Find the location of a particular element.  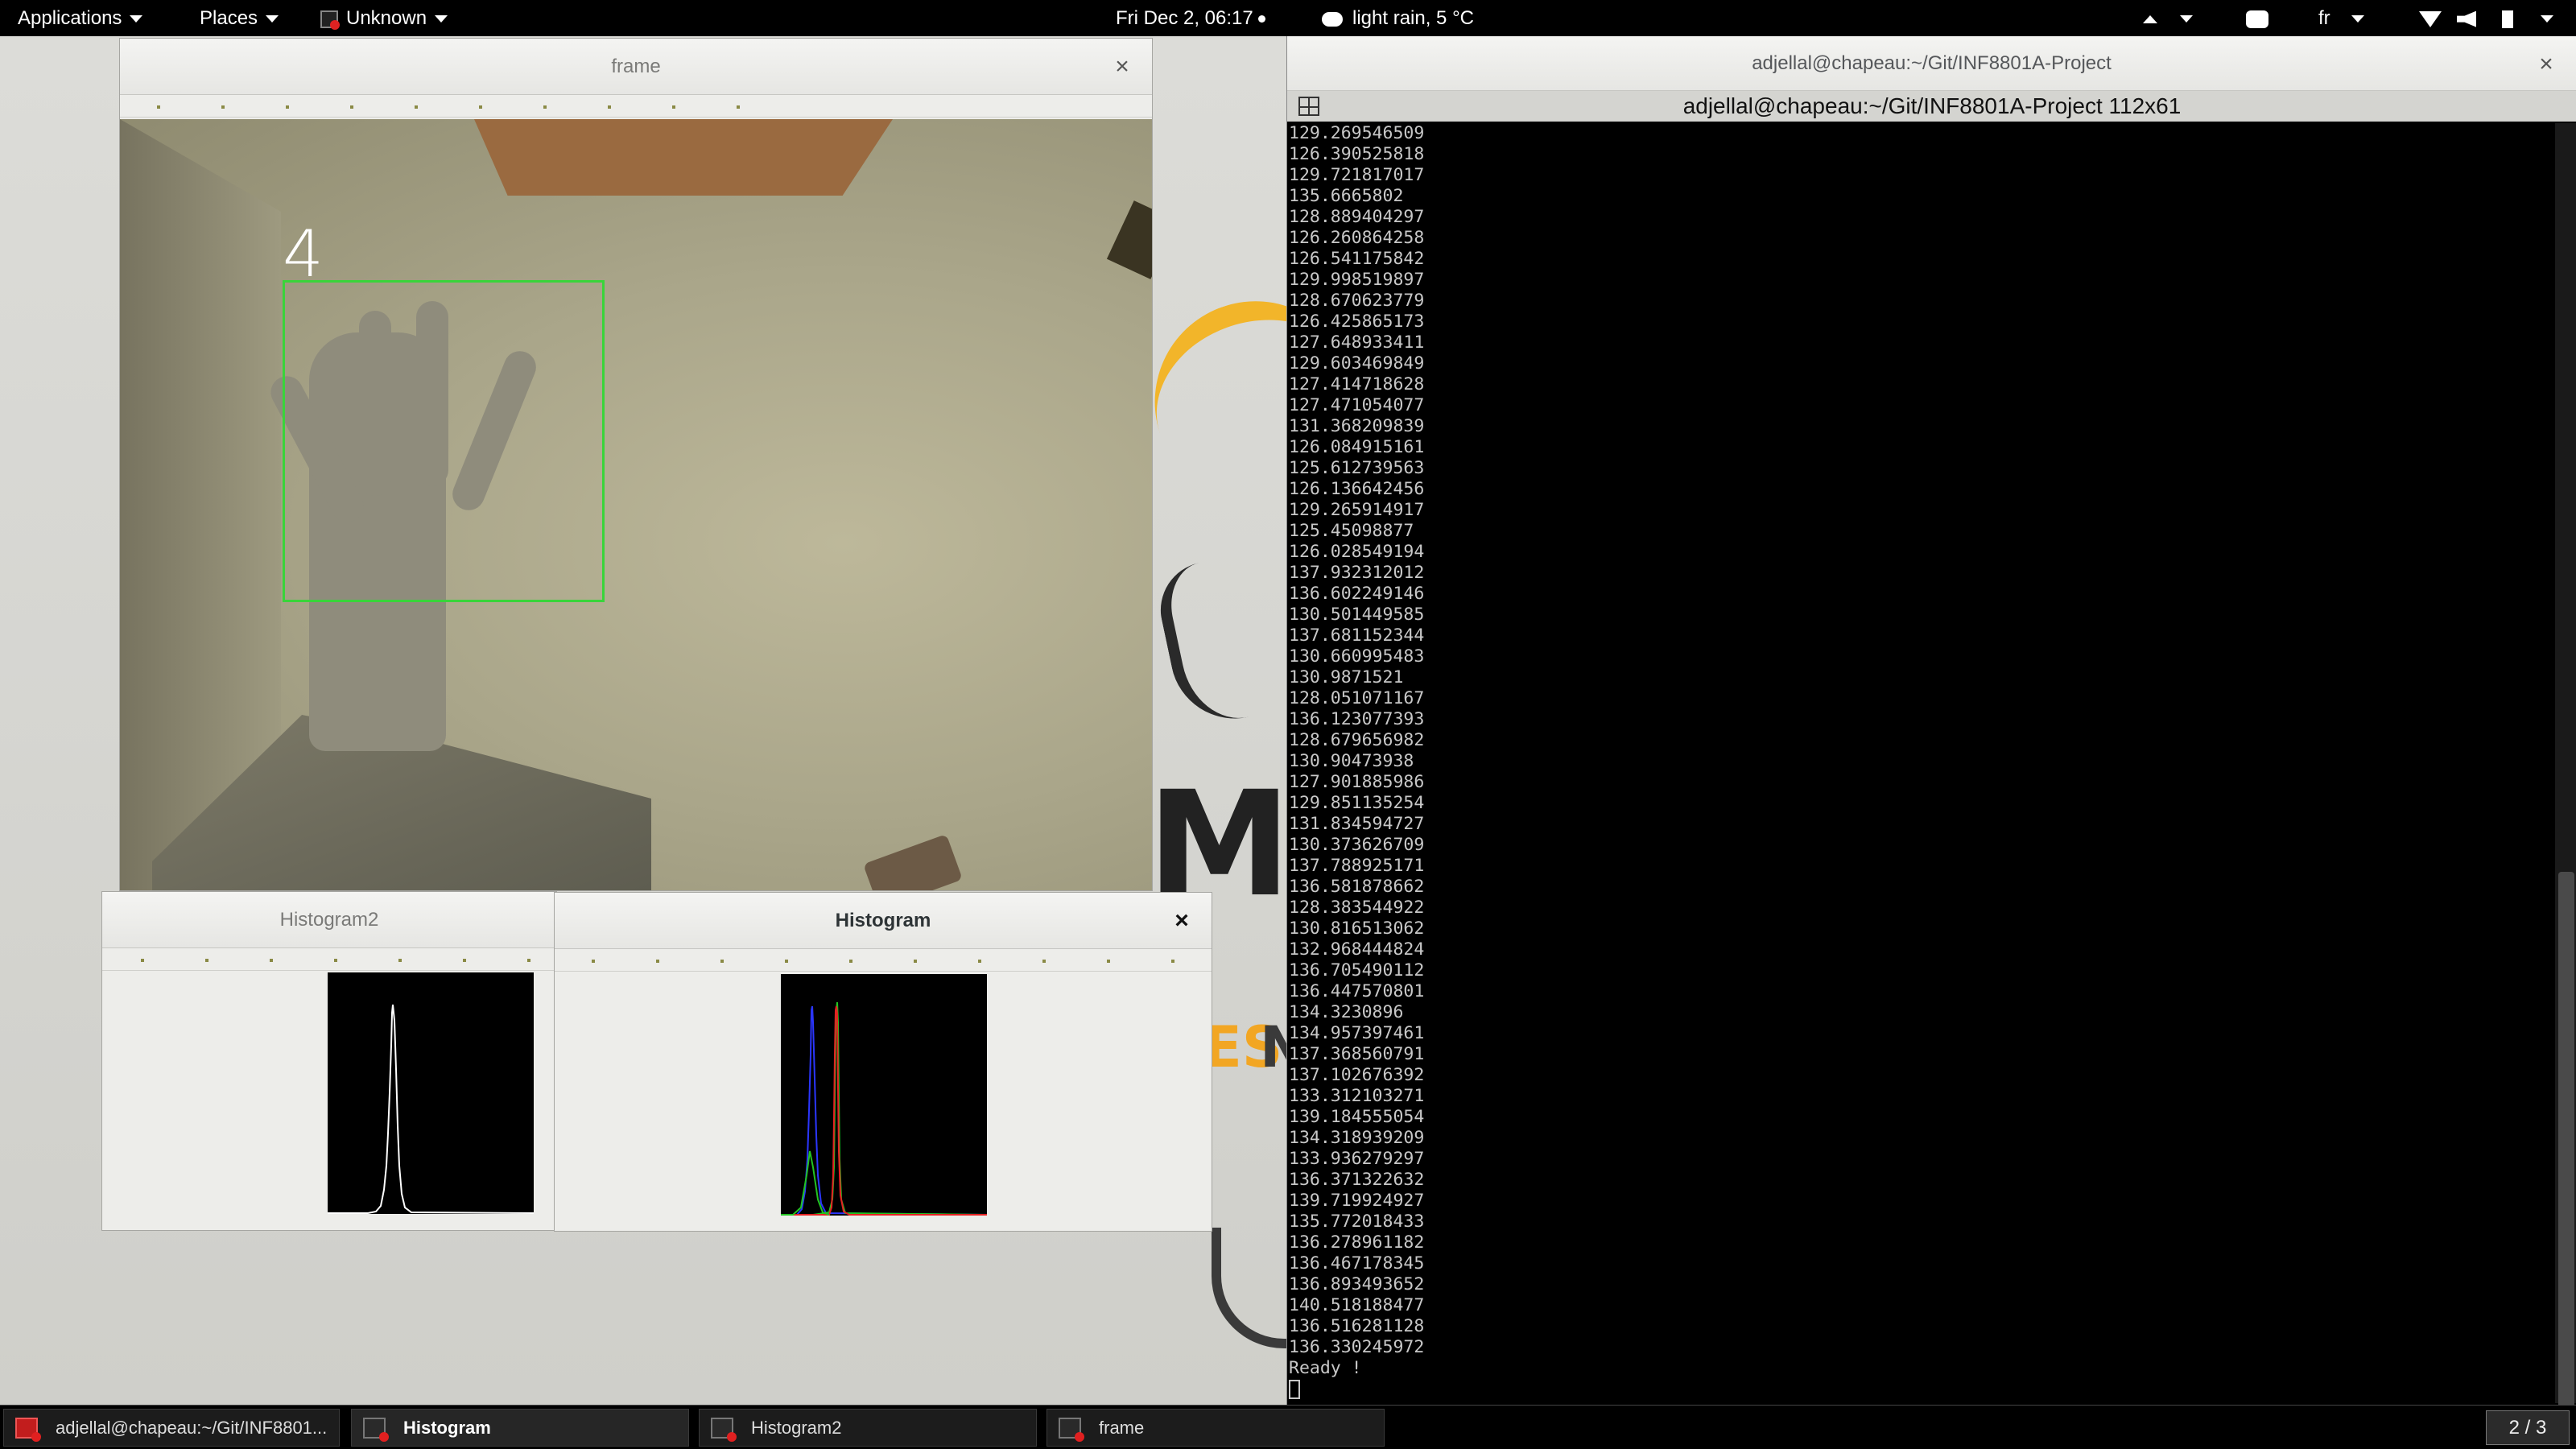

terminal-cursor is located at coordinates (1294, 1389).